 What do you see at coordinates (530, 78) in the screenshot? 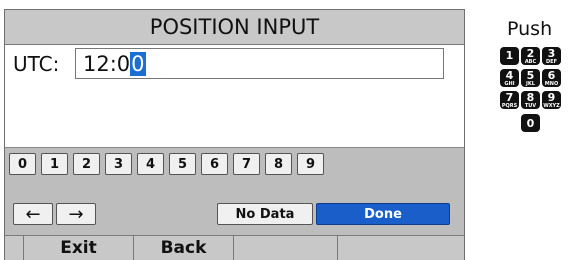
I see `keypad-5-icon: 5 JKL` at bounding box center [530, 78].